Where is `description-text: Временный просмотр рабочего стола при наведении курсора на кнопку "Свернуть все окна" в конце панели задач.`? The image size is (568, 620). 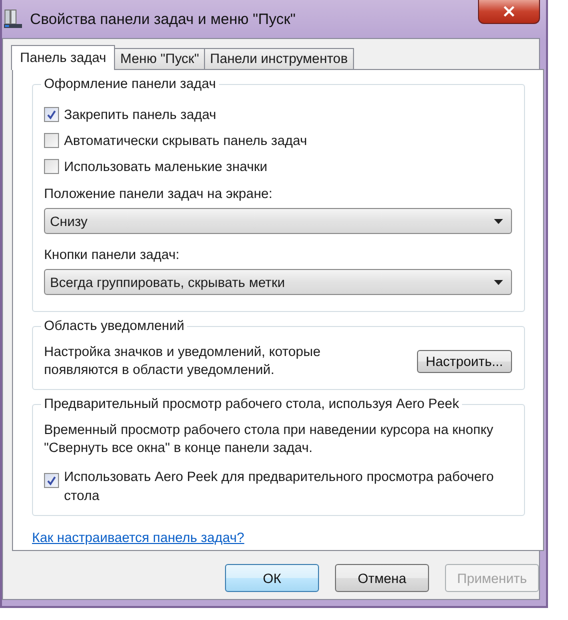
description-text: Временный просмотр рабочего стола при наведении курсора на кнопку "Свернуть все окна" в конце панели задач. is located at coordinates (269, 439).